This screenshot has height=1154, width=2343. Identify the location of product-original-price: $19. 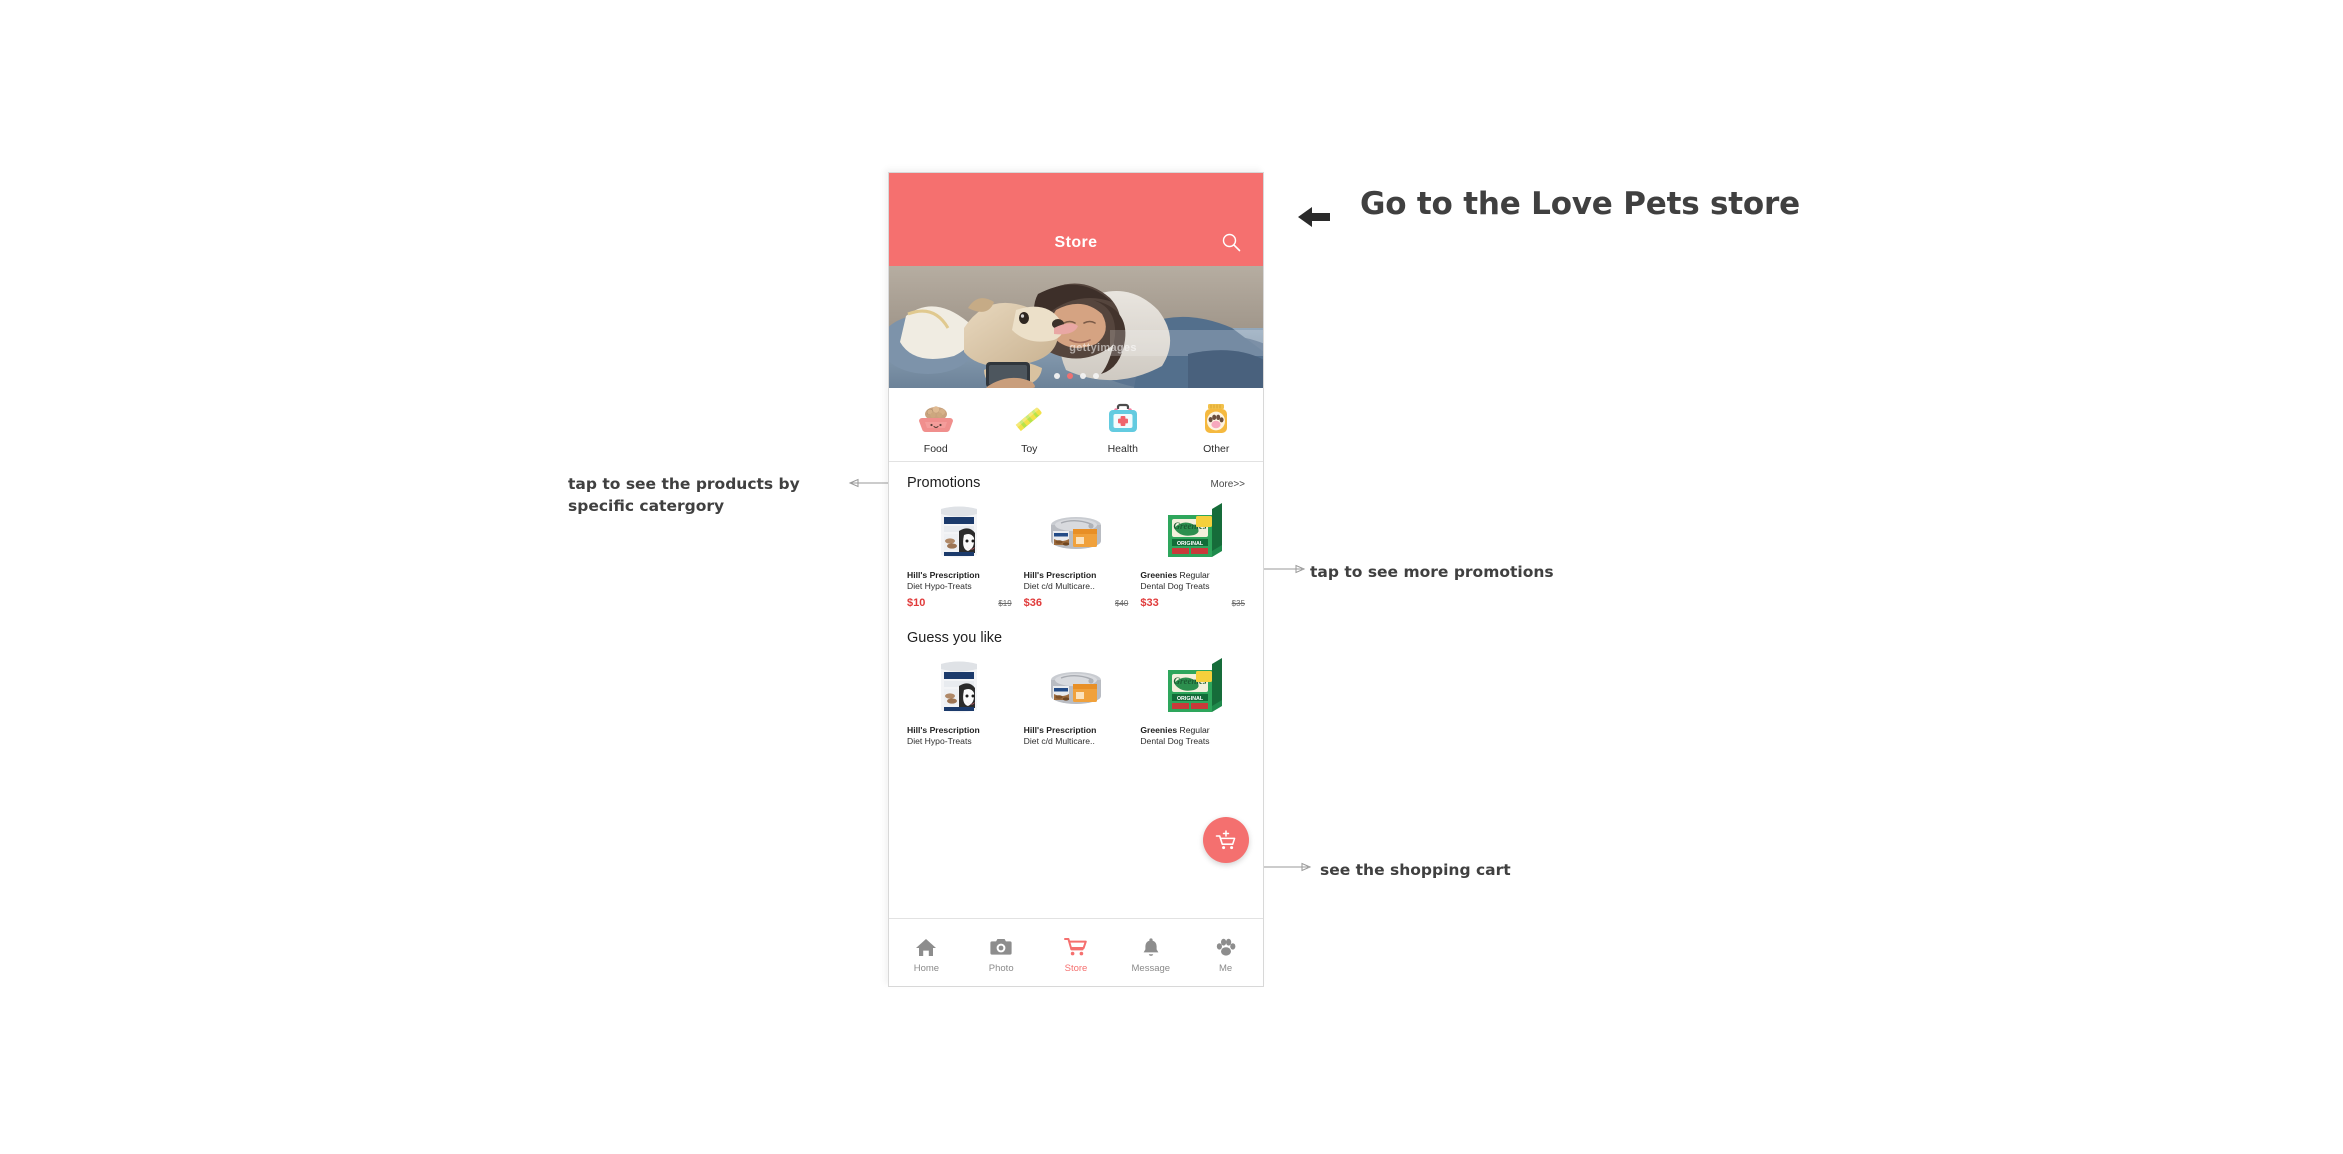
(1005, 603).